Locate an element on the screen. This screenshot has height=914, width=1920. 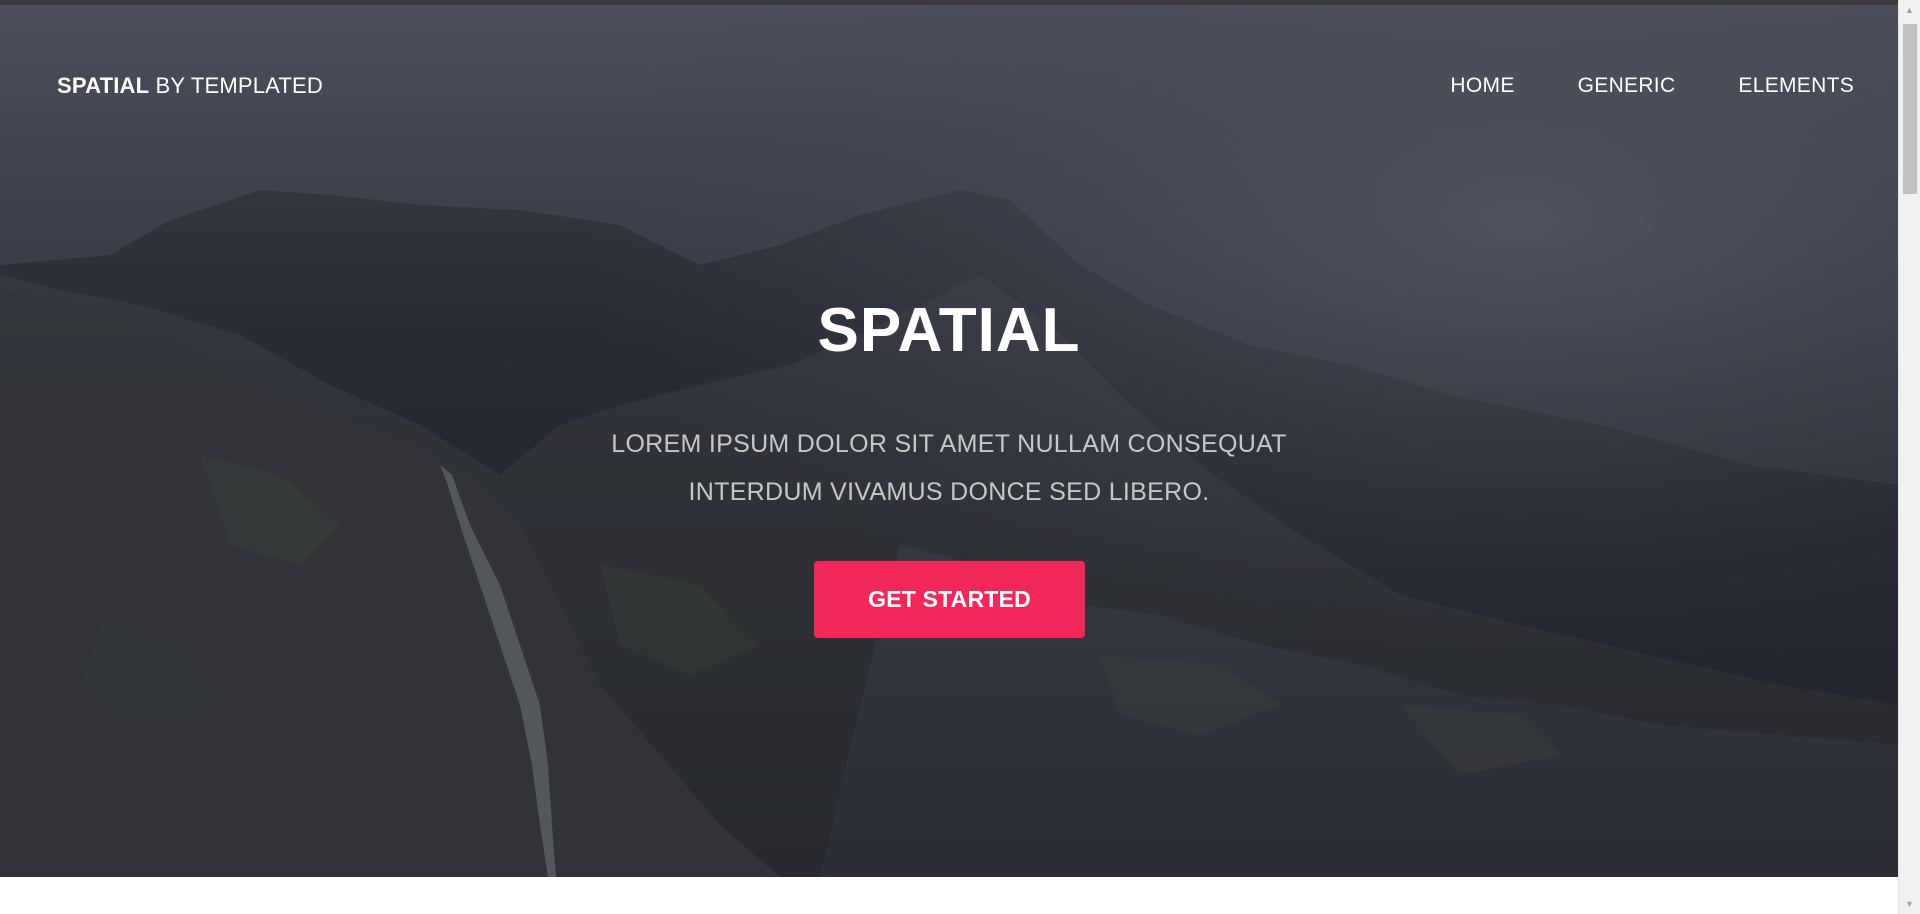
get-started-button: GET STARTED is located at coordinates (949, 599).